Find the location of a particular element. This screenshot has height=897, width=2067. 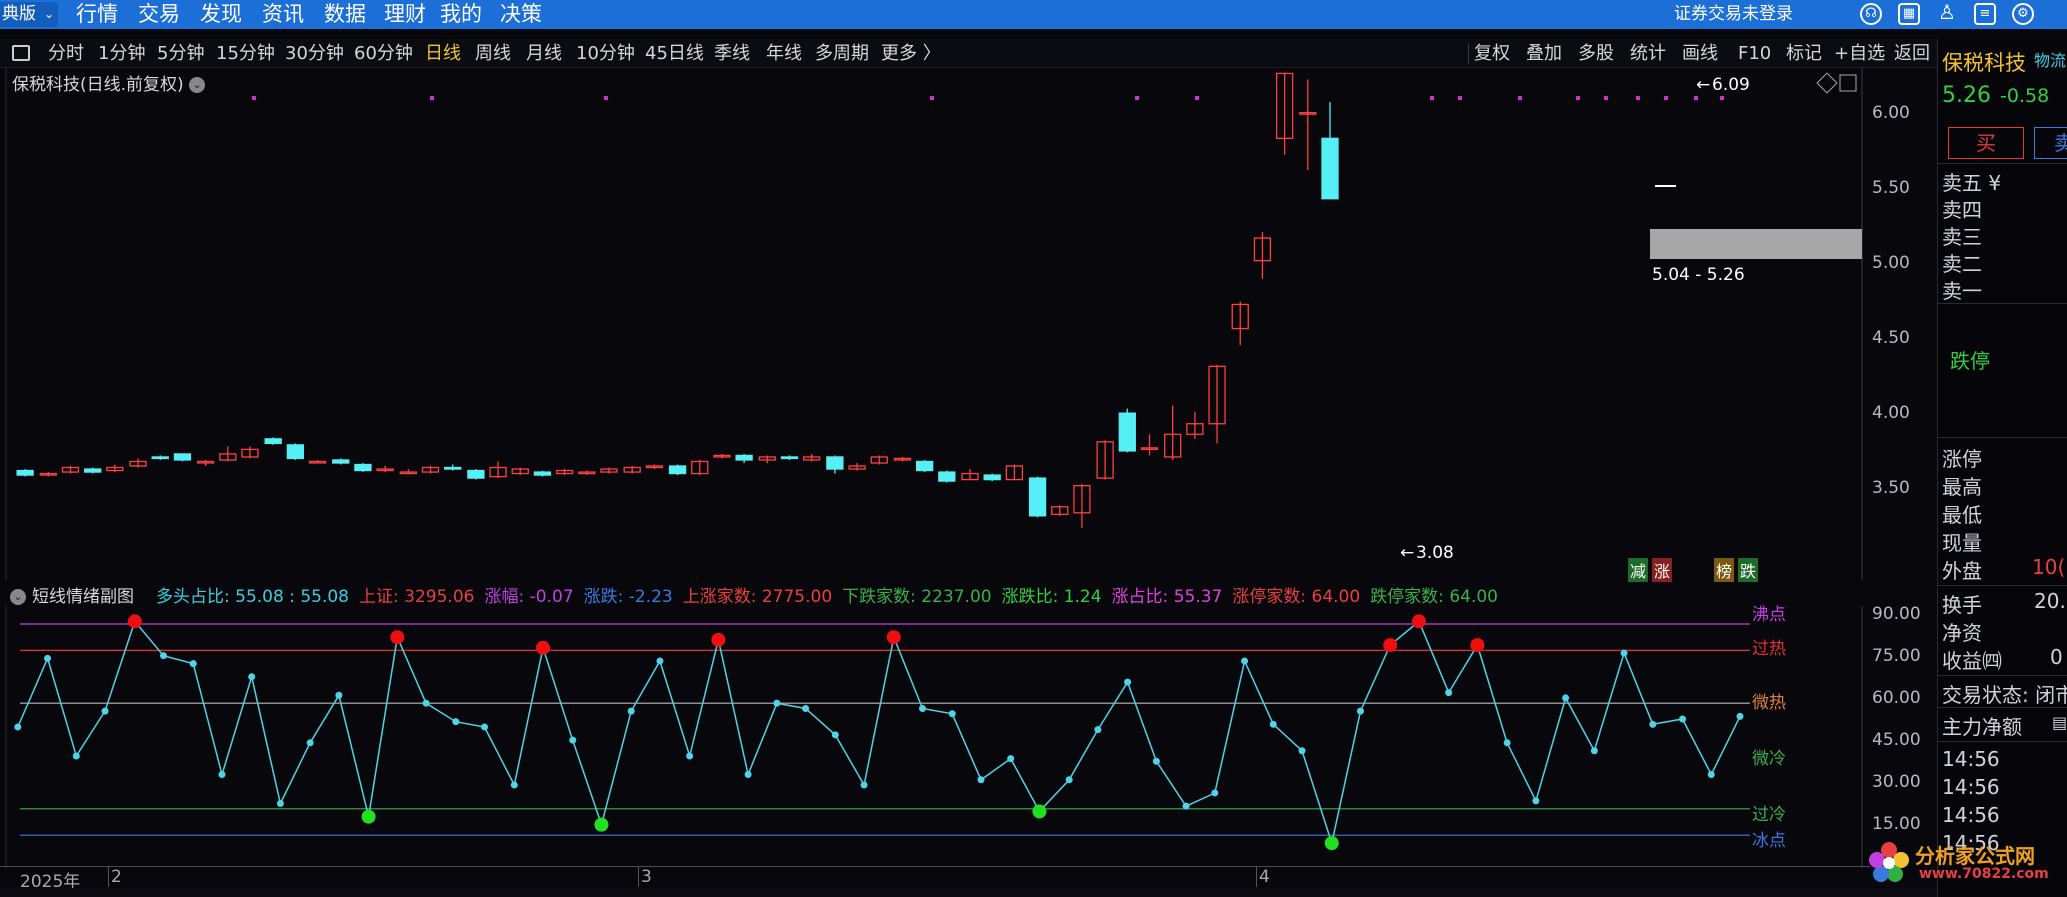

tag-rank: 榜 is located at coordinates (1724, 570).